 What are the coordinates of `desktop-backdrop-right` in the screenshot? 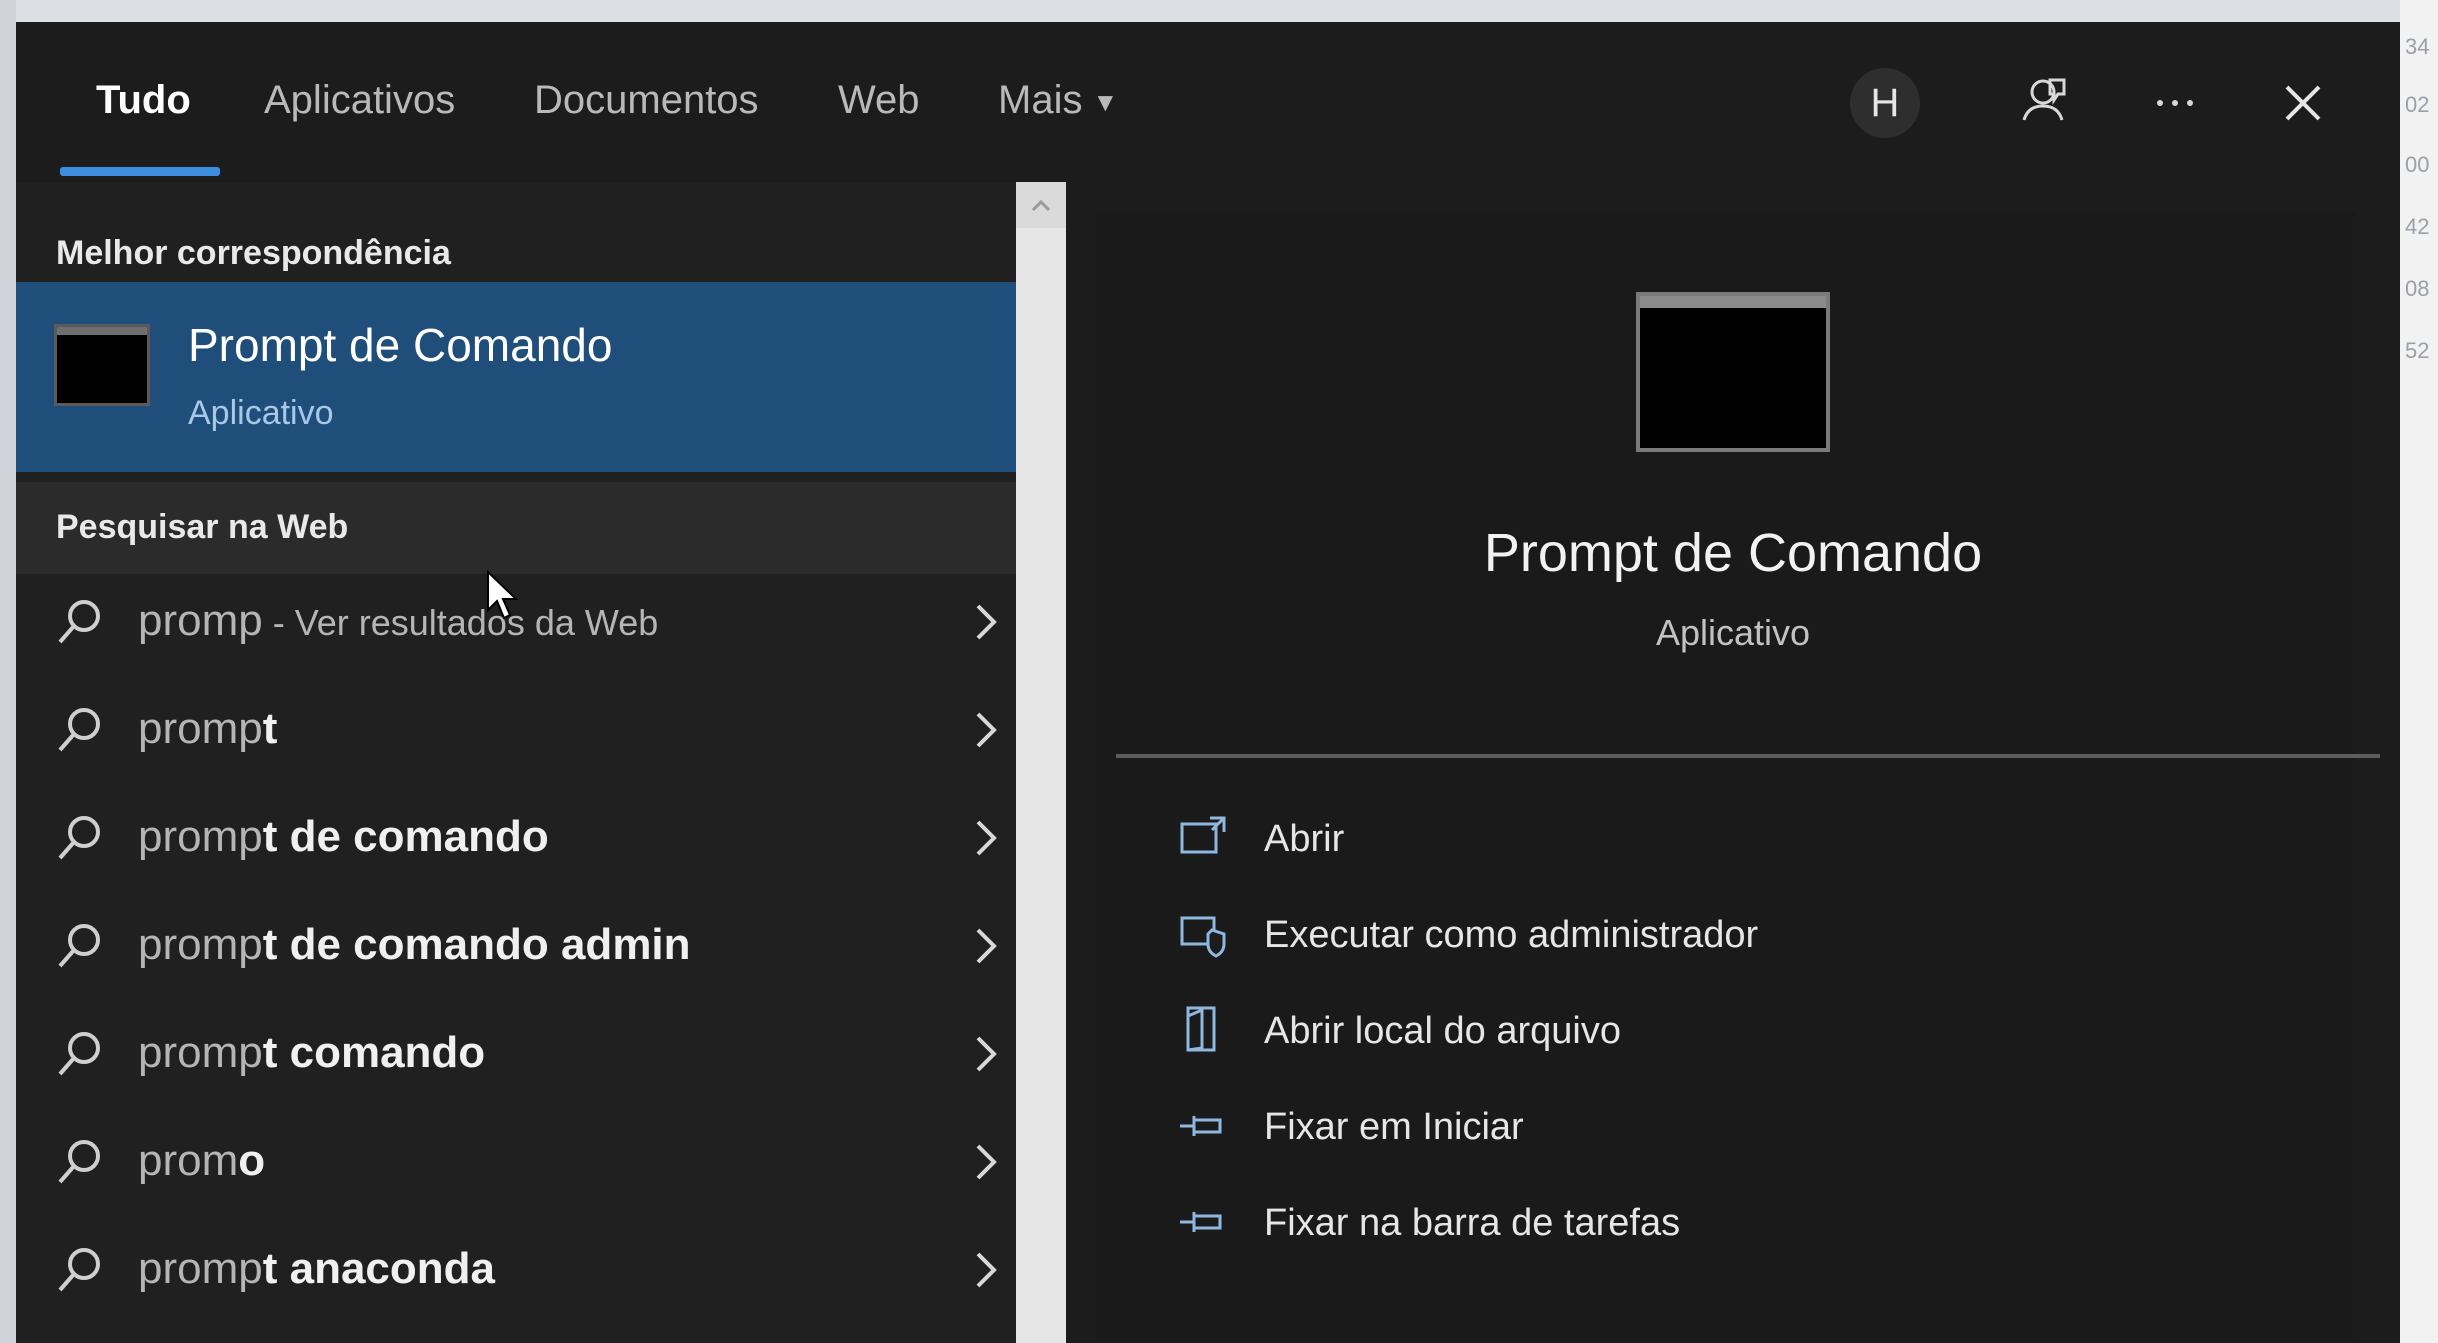 It's located at (2419, 671).